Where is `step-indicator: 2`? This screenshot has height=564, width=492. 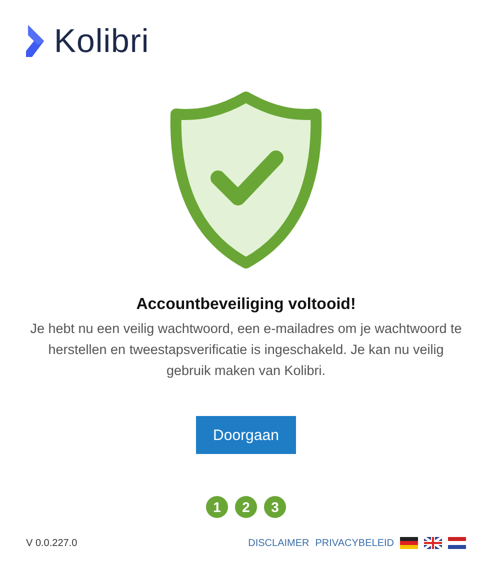 step-indicator: 2 is located at coordinates (246, 507).